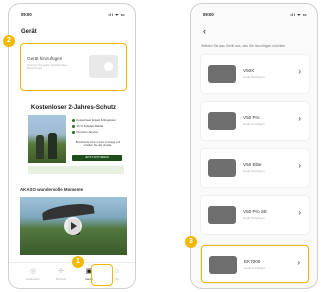  What do you see at coordinates (94, 120) in the screenshot?
I see `promo-feature: Kostenloser Ersatz & Reparatur` at bounding box center [94, 120].